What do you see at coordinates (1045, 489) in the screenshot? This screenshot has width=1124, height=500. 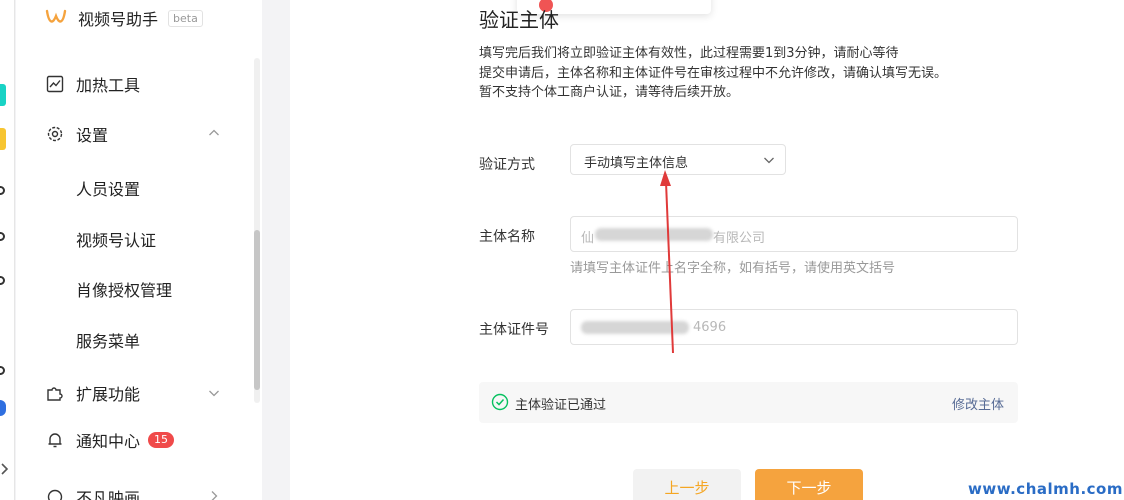 I see `watermark: www.chalmh.com` at bounding box center [1045, 489].